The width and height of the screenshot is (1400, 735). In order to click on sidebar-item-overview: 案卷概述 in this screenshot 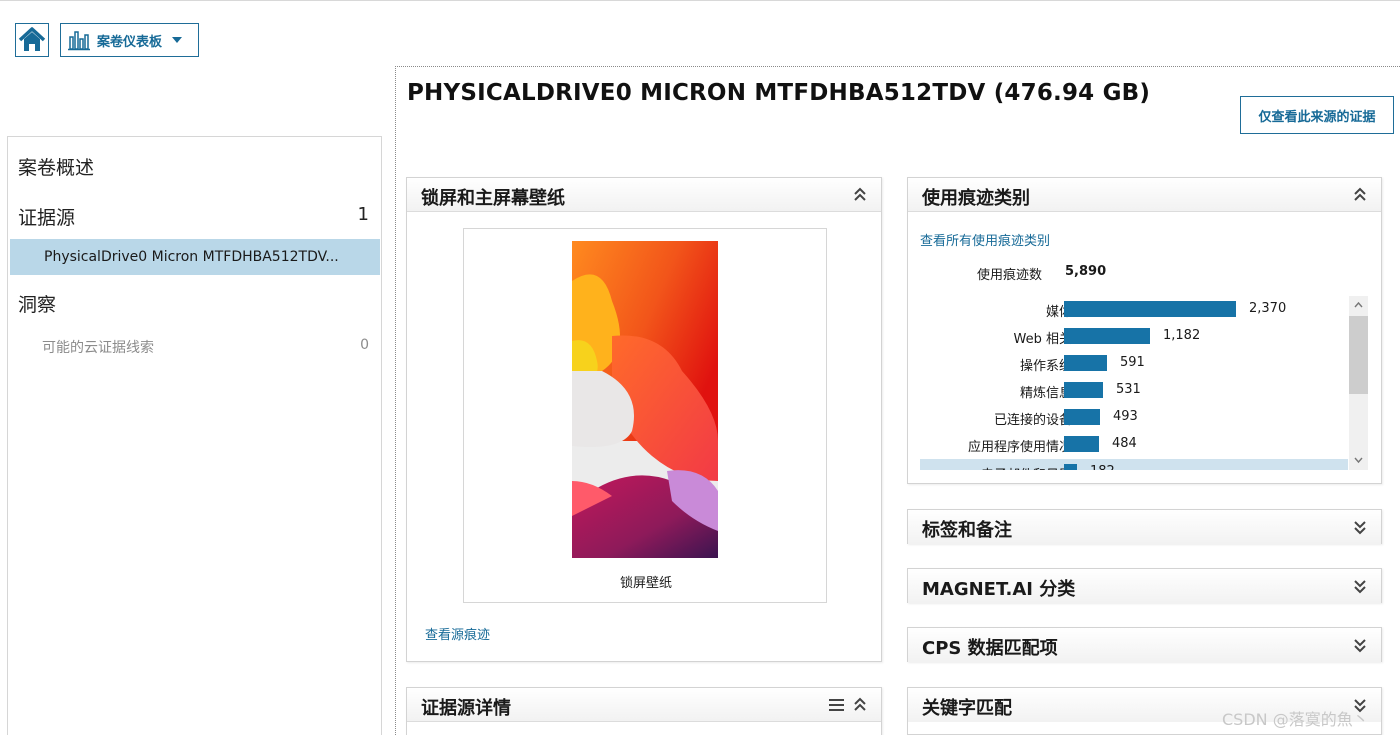, I will do `click(56, 166)`.